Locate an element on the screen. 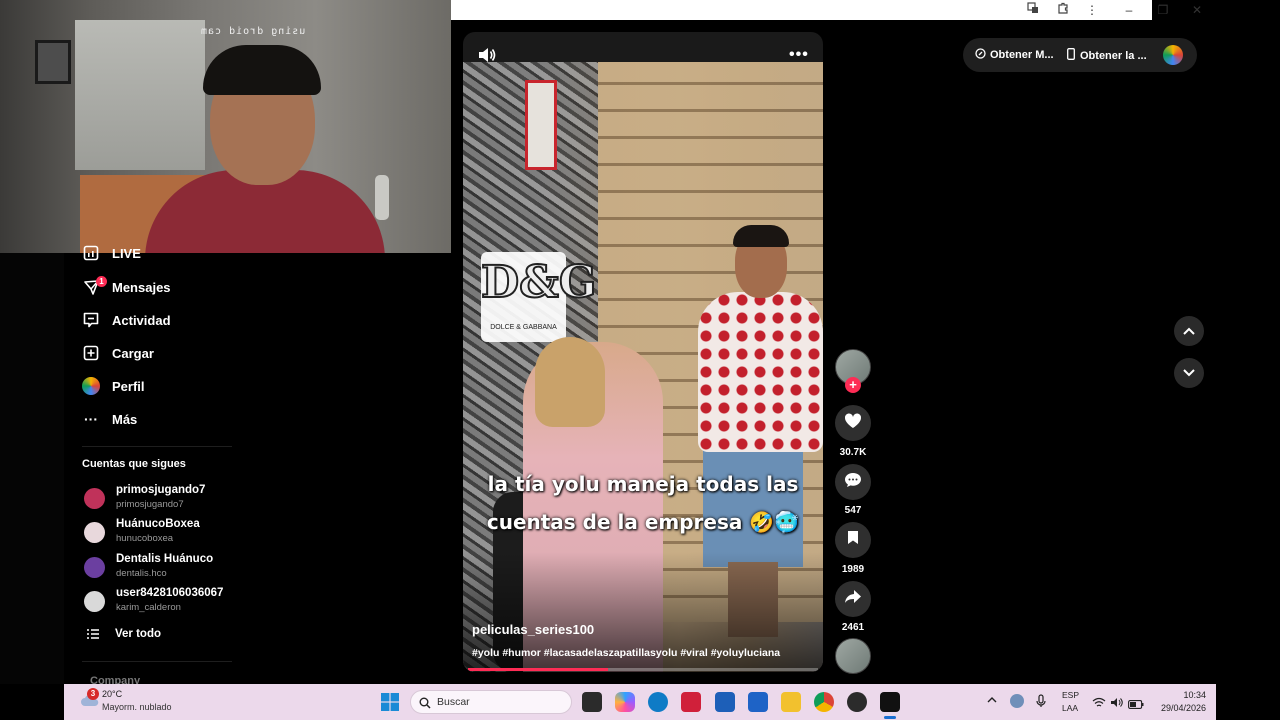 The width and height of the screenshot is (1280, 720). following-name: Dentalis Huánuco is located at coordinates (165, 559).